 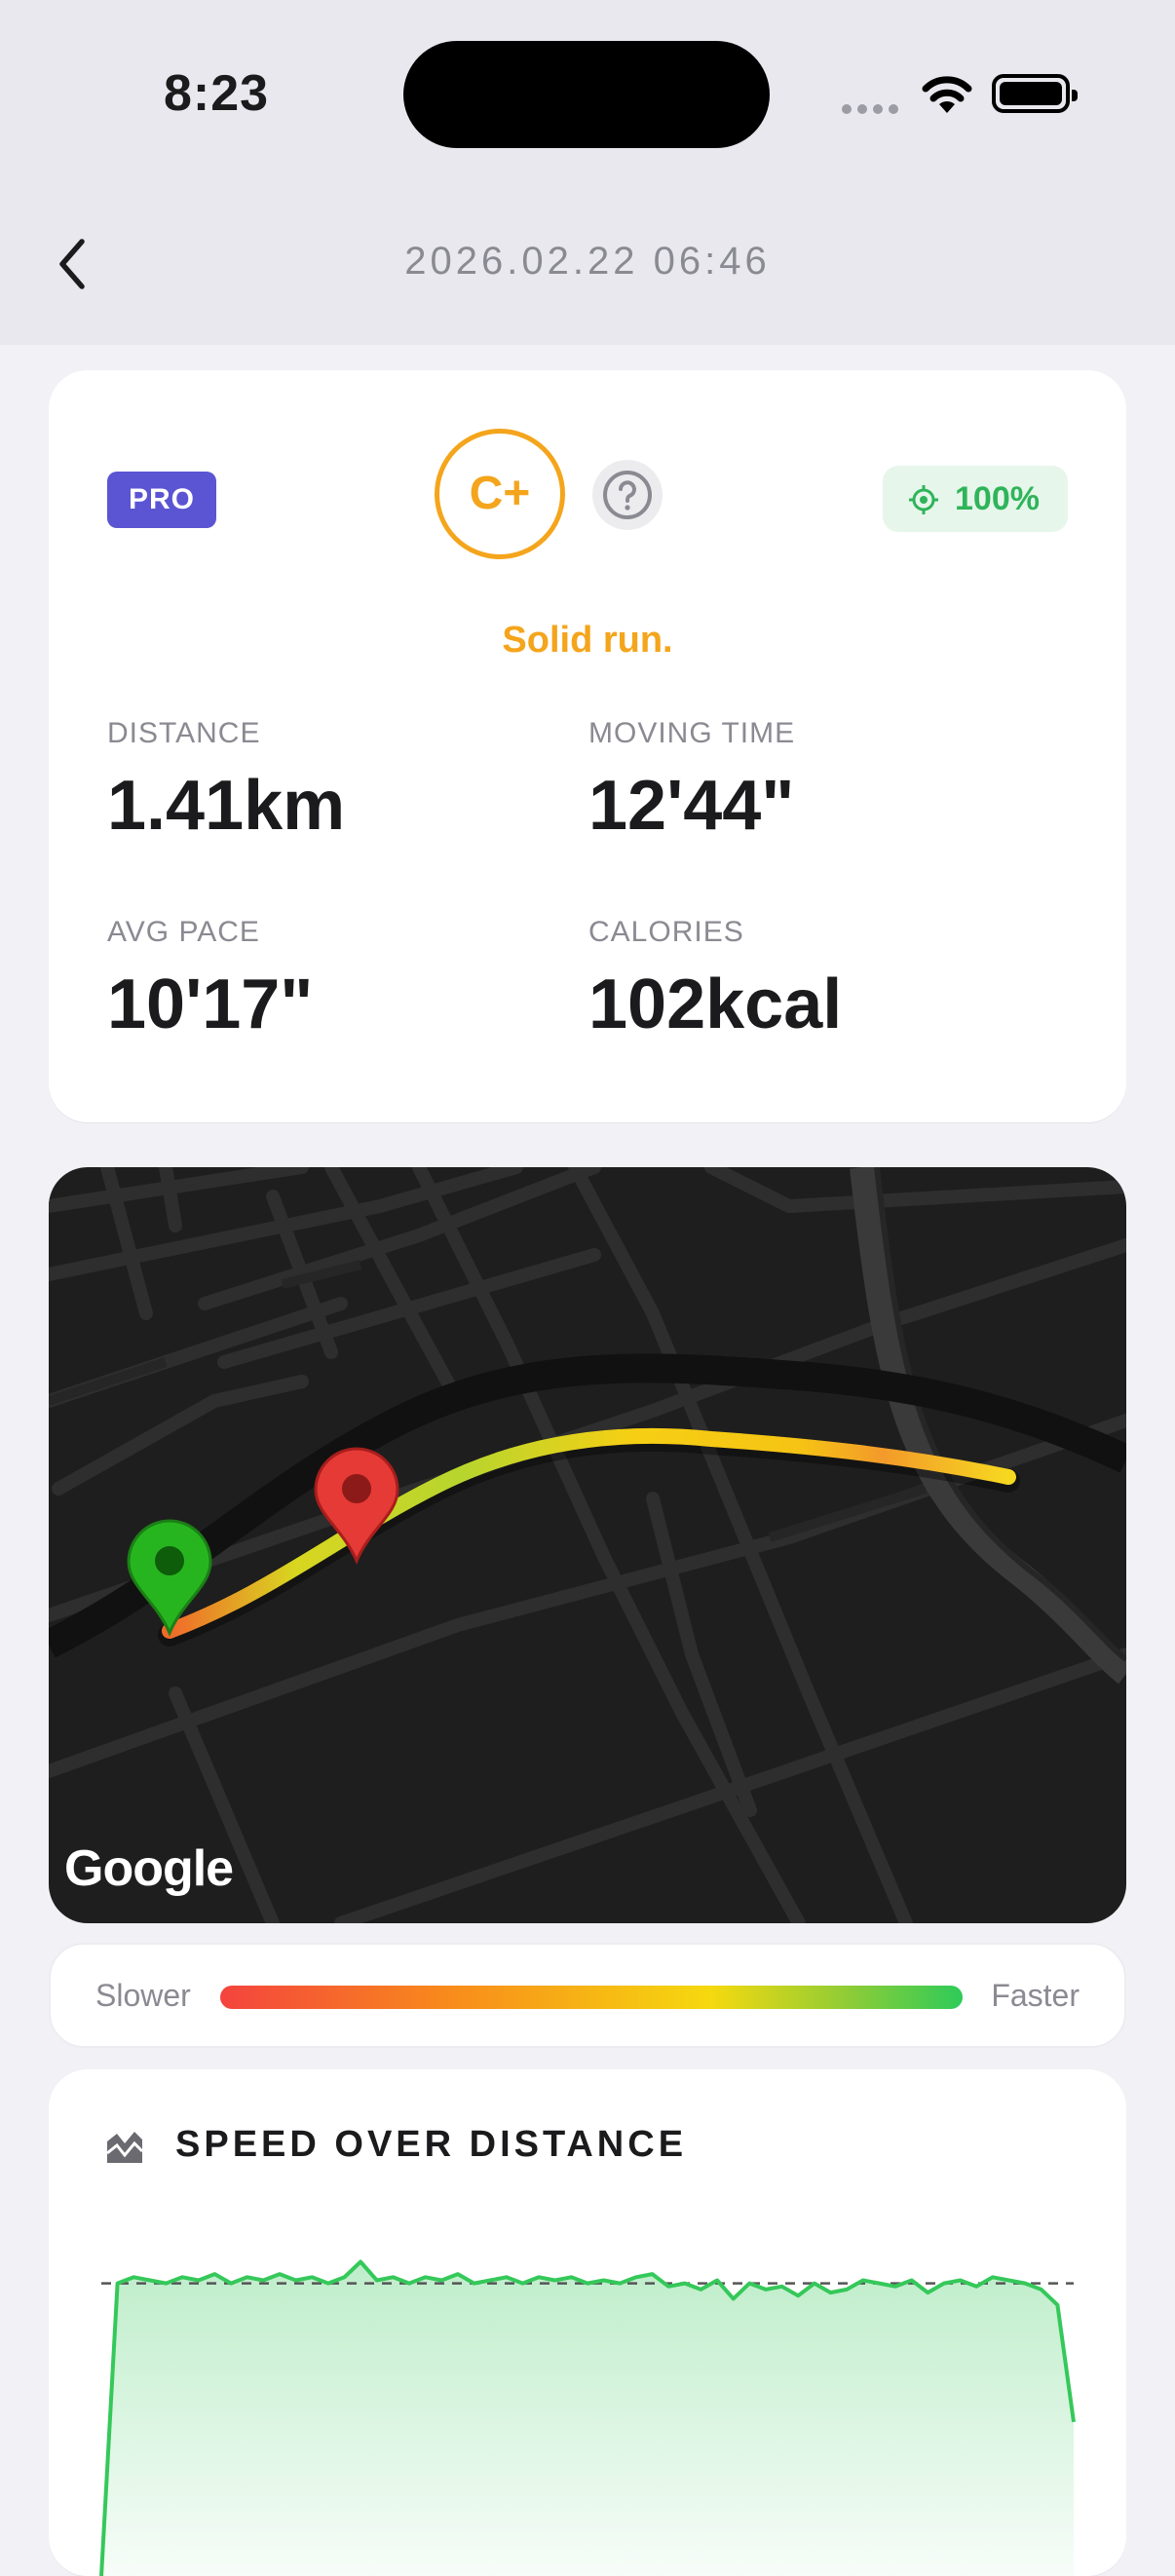 I want to click on speed-chart, so click(x=587, y=2395).